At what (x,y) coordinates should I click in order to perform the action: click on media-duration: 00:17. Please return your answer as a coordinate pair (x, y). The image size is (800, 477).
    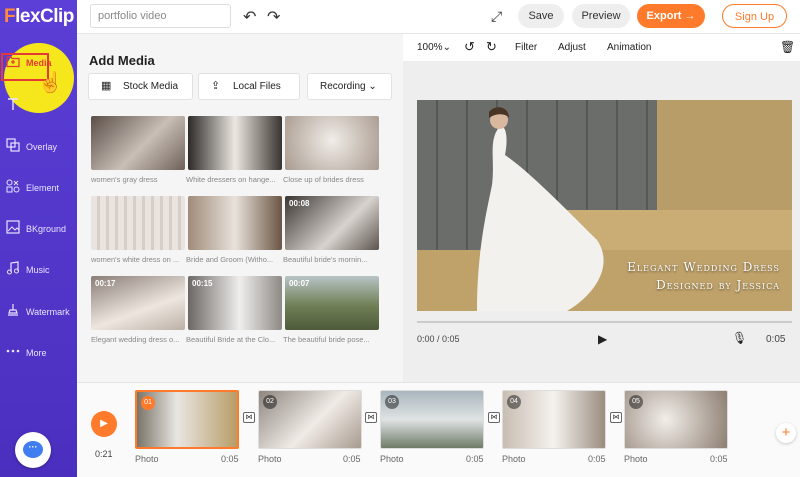
    Looking at the image, I should click on (105, 283).